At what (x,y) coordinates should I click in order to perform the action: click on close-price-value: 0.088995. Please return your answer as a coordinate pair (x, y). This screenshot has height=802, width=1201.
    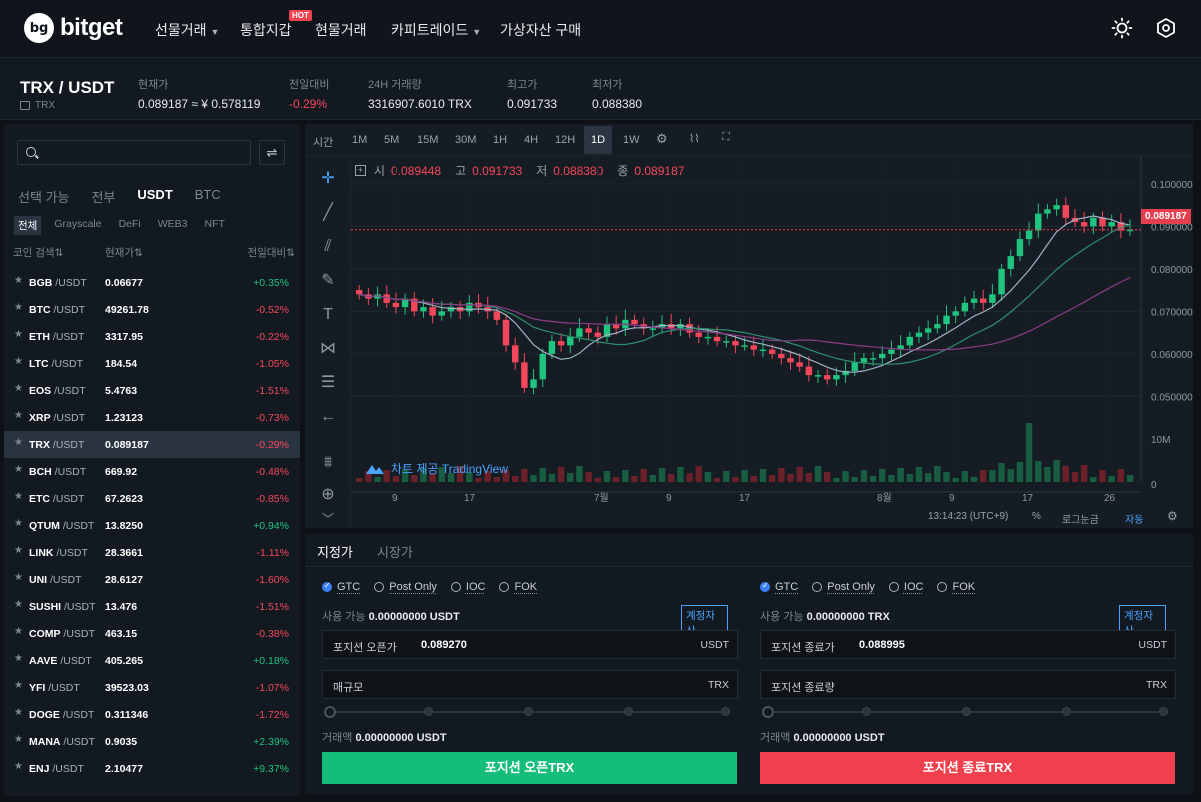
    Looking at the image, I should click on (949, 645).